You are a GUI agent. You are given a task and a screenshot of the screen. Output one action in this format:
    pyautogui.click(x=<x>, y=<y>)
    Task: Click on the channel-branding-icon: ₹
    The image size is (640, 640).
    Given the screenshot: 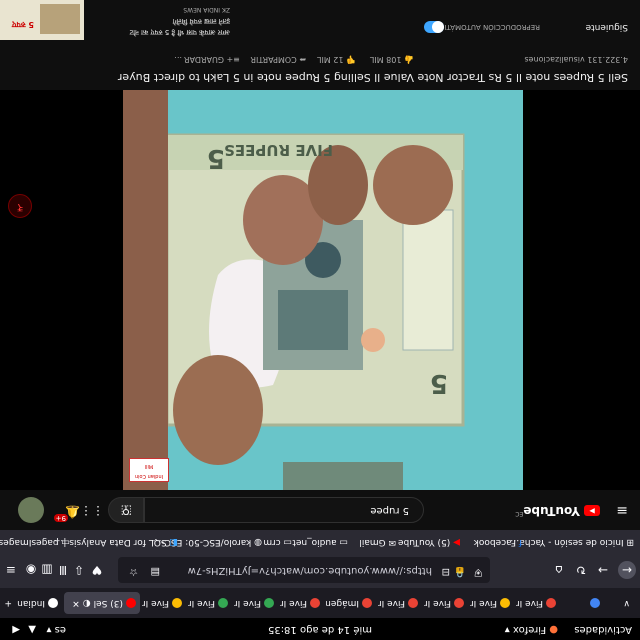 What is the action you would take?
    pyautogui.click(x=20, y=206)
    